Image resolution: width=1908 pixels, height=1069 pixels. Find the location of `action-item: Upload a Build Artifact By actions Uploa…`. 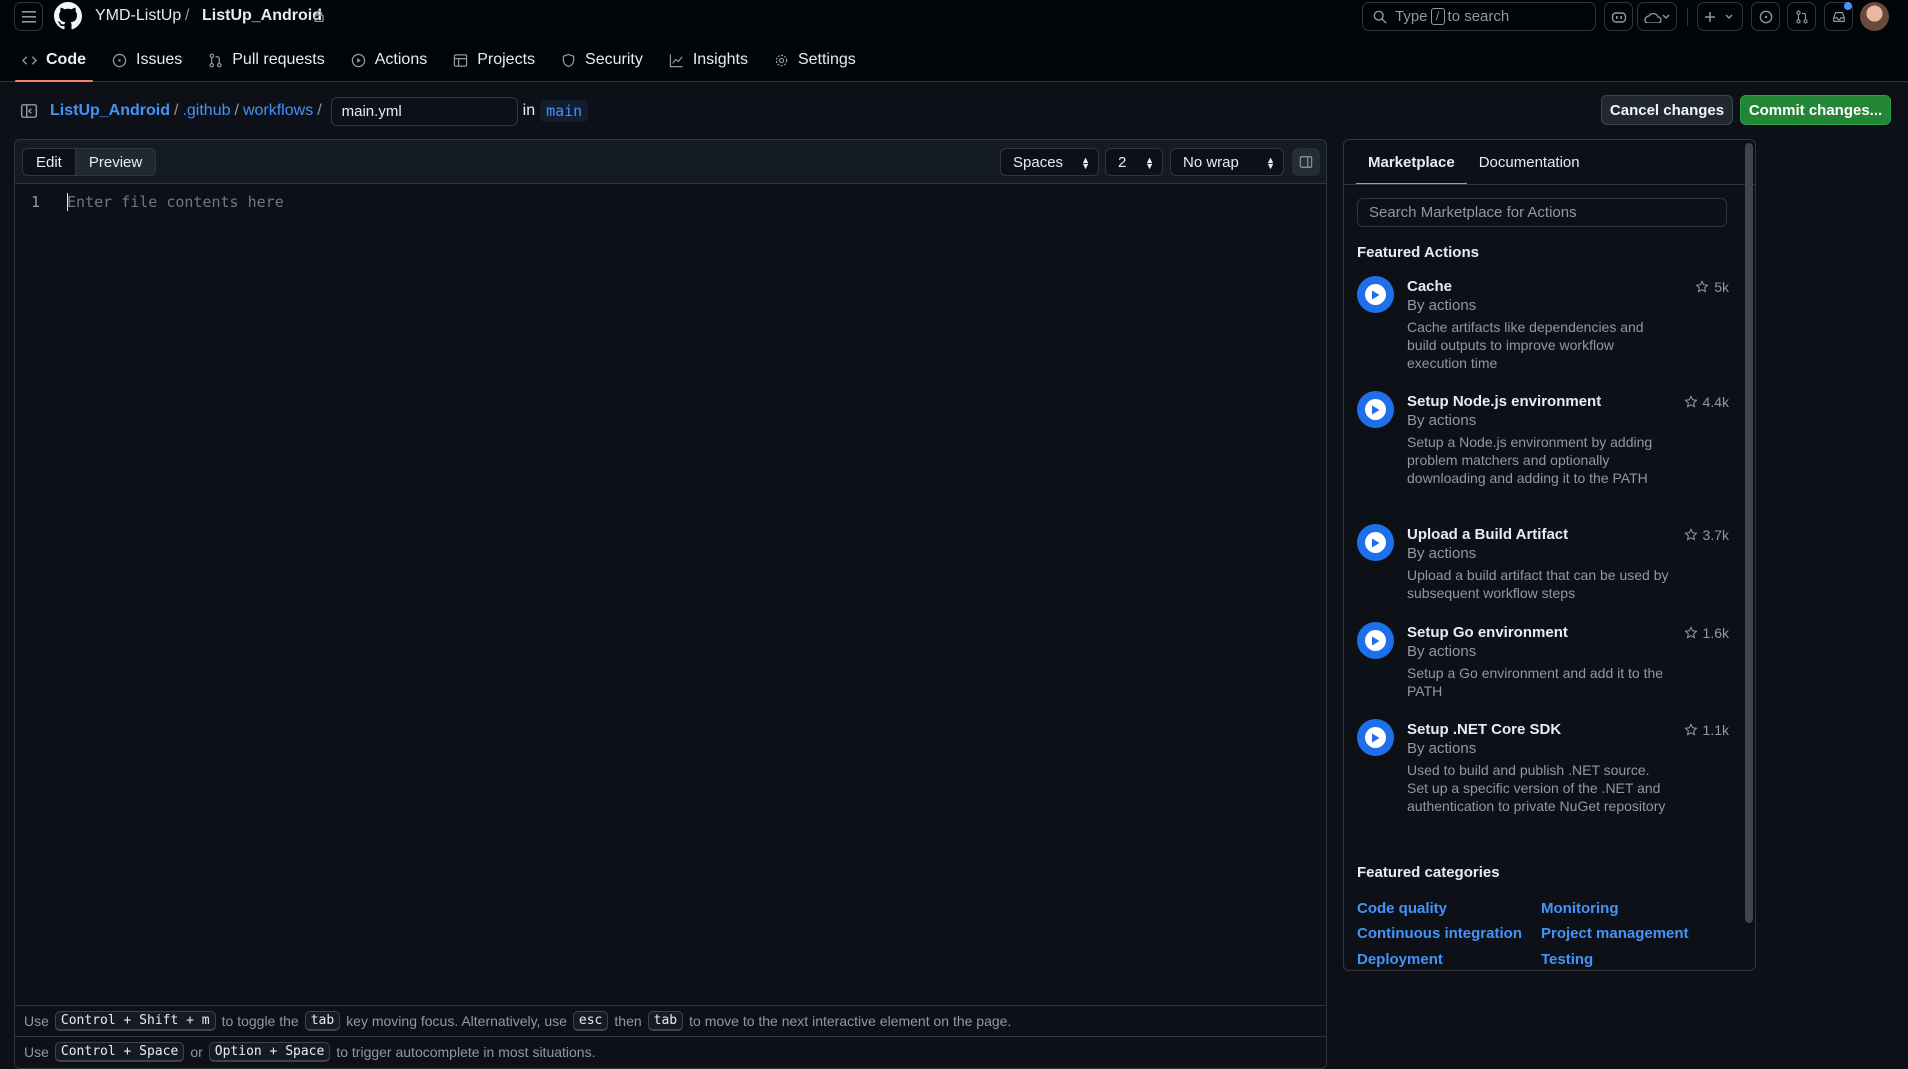

action-item: Upload a Build Artifact By actions Uploa… is located at coordinates (1543, 565).